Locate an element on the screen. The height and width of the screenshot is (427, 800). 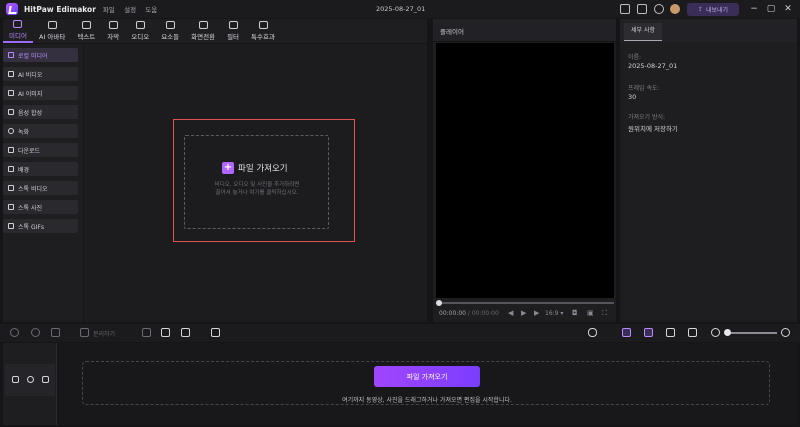
project-name: 2025-08-27_01 is located at coordinates (401, 9).